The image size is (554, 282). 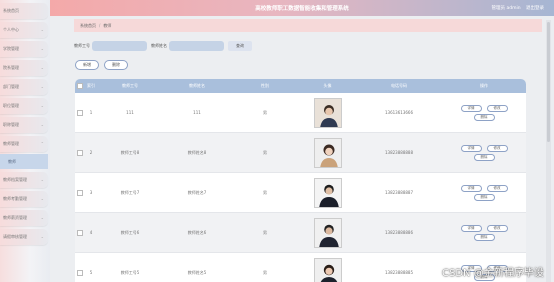 What do you see at coordinates (535, 8) in the screenshot?
I see `logout-link: 退出登录` at bounding box center [535, 8].